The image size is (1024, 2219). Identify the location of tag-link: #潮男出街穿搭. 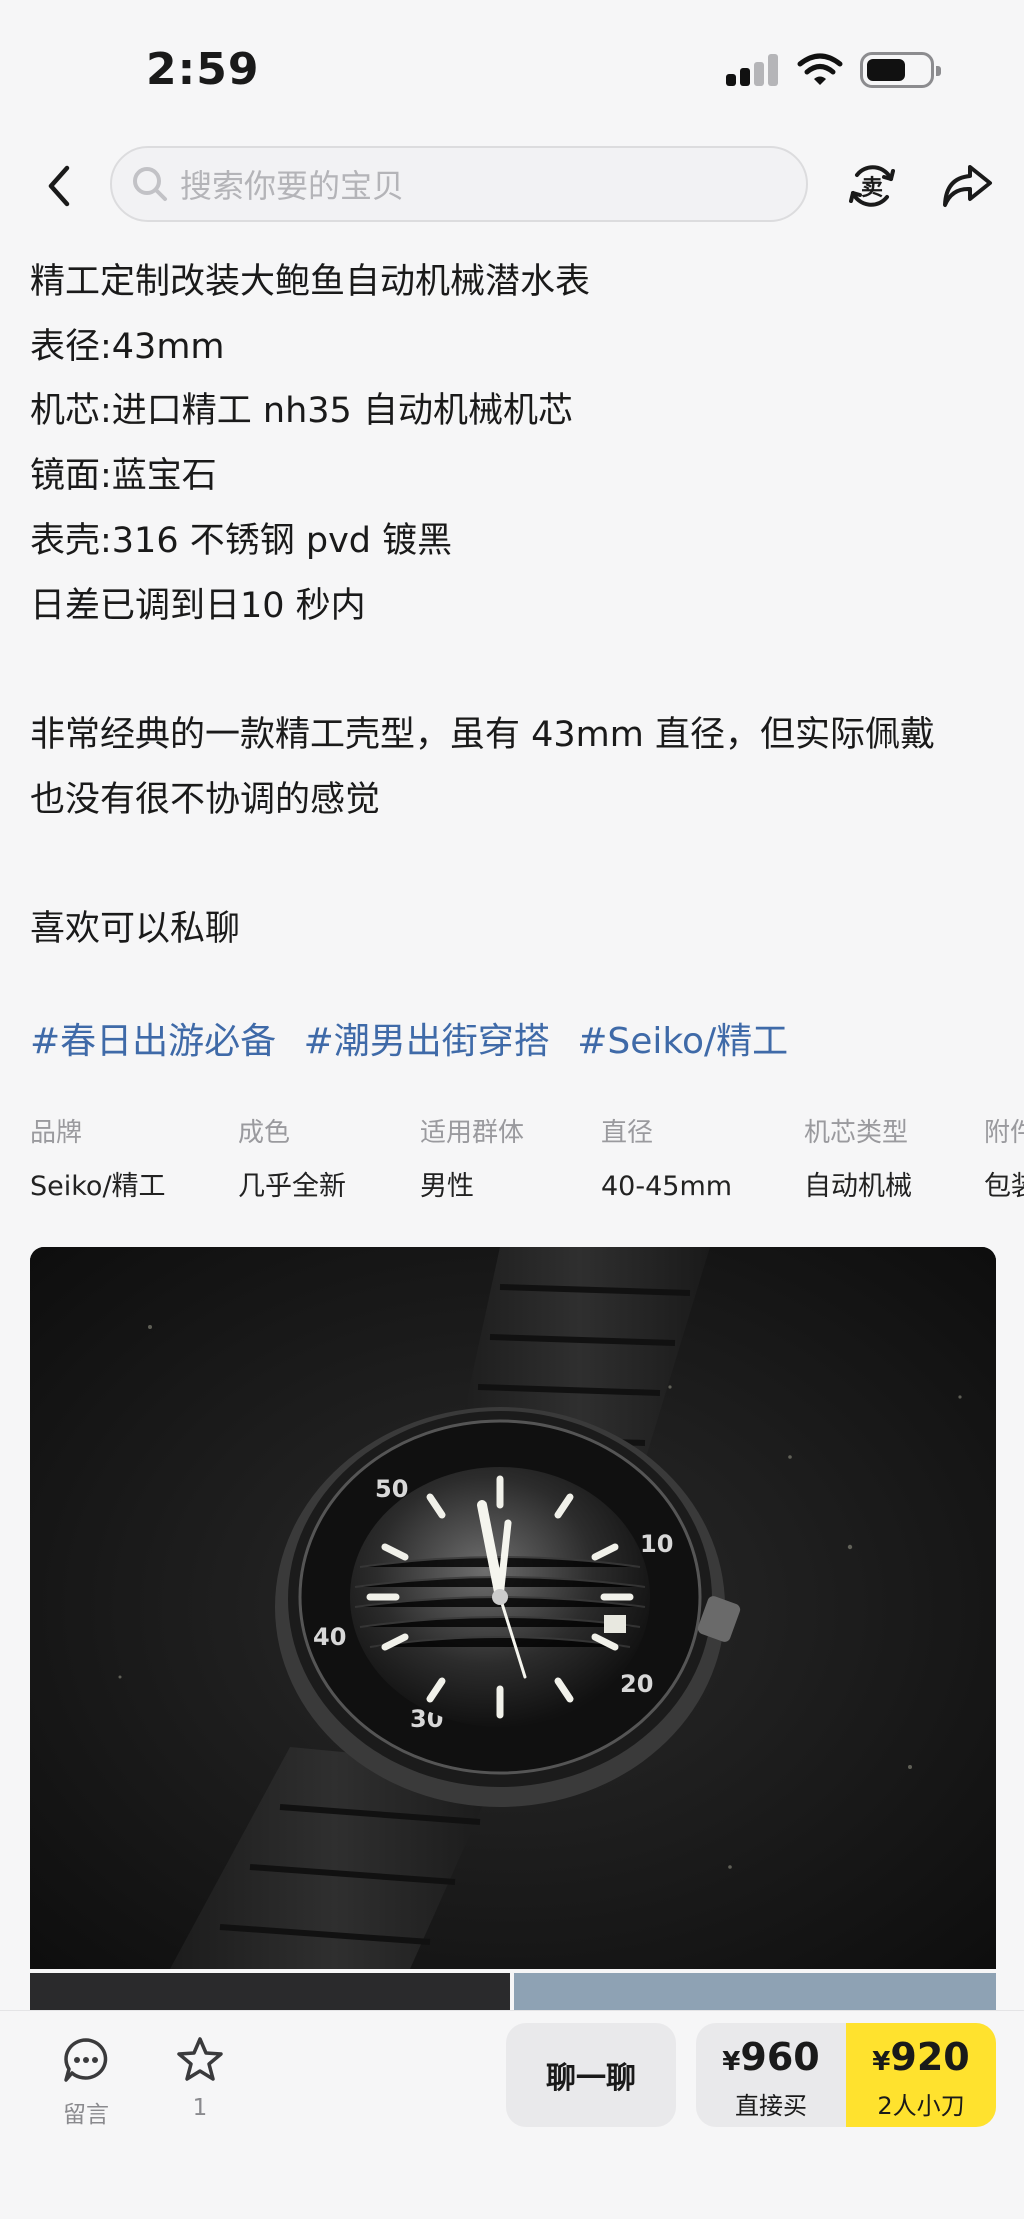
(427, 1041).